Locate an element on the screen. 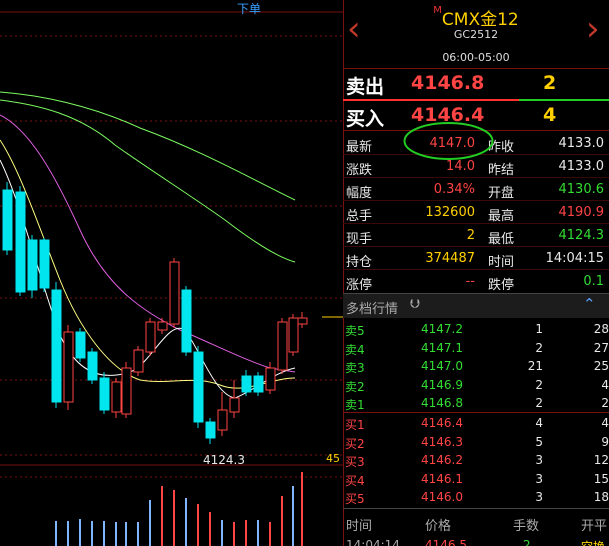 This screenshot has width=609, height=546. bid-level-price: 4146.3 is located at coordinates (442, 441).